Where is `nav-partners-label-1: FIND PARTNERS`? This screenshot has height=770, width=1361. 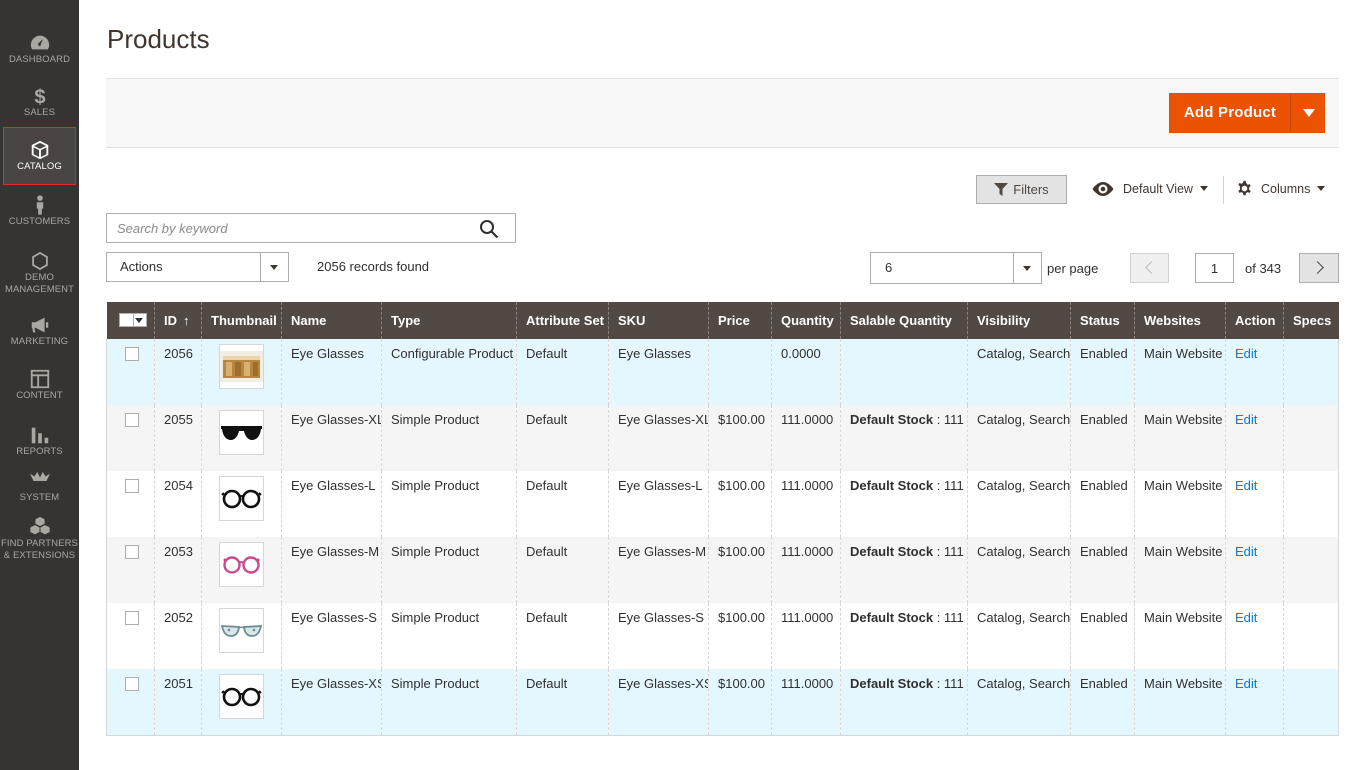
nav-partners-label-1: FIND PARTNERS is located at coordinates (39, 543).